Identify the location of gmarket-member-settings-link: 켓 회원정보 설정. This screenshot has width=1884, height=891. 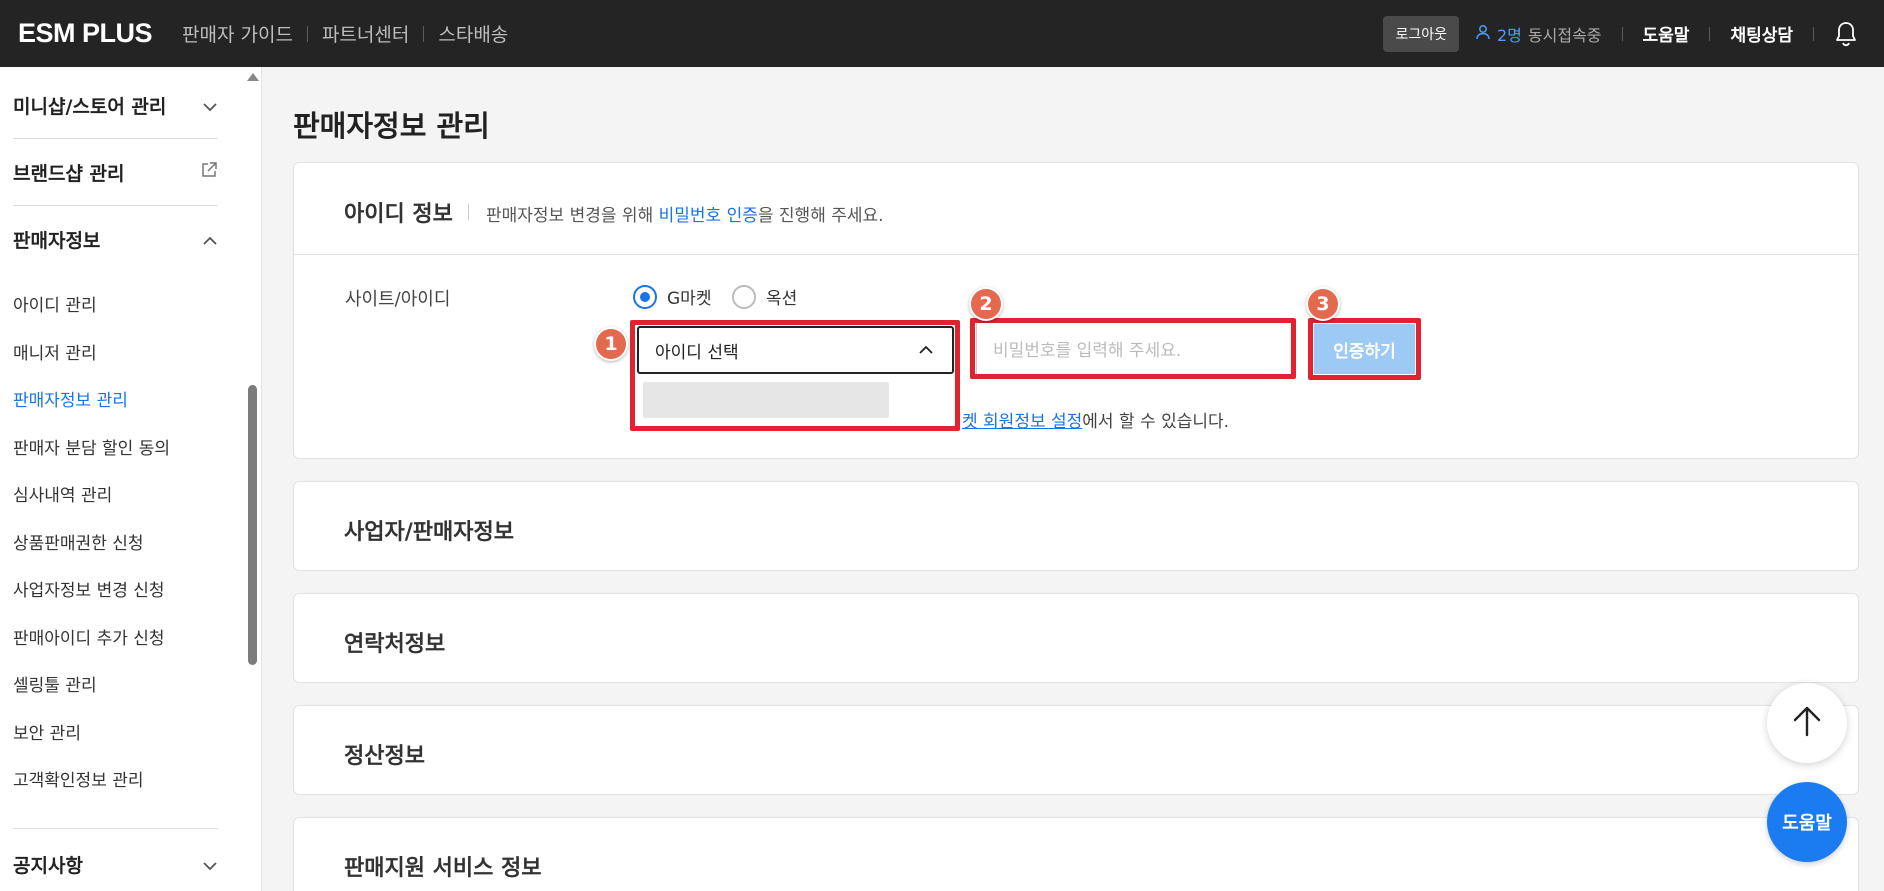
(1022, 422).